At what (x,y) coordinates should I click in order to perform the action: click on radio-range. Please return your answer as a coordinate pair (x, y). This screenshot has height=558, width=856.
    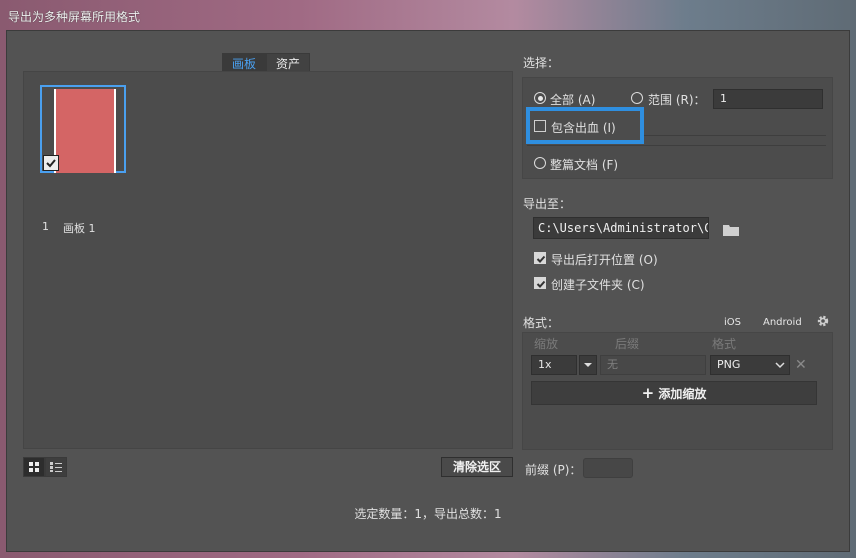
    Looking at the image, I should click on (637, 98).